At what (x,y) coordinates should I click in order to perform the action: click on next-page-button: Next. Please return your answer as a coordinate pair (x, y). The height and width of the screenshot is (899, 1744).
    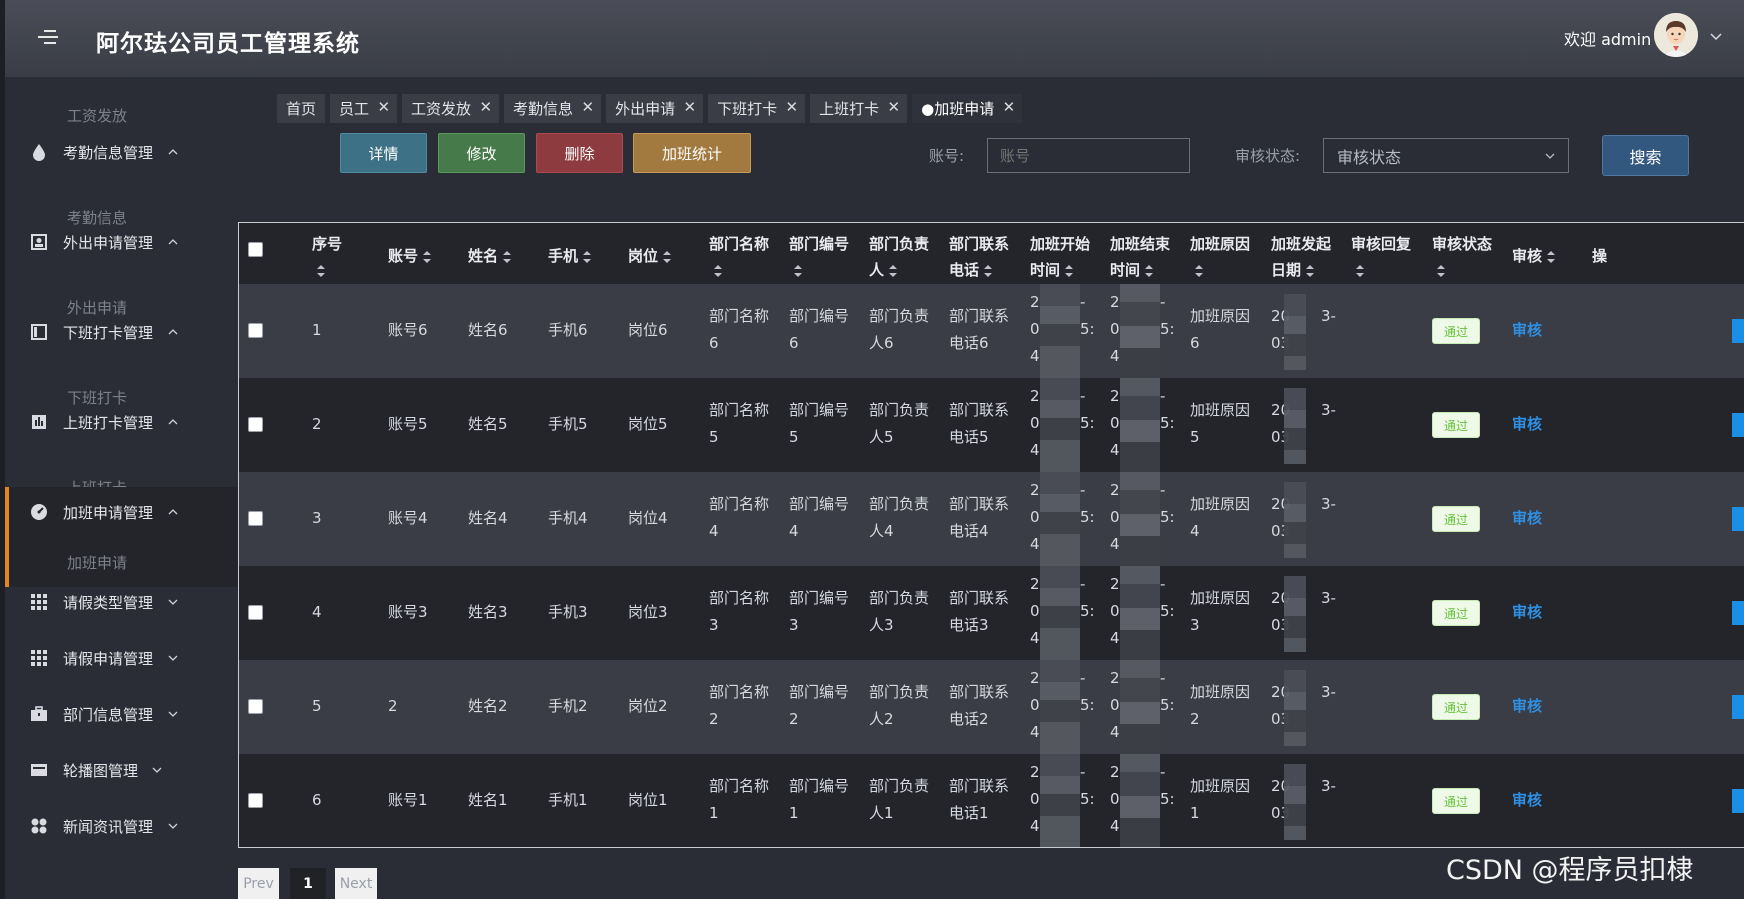
    Looking at the image, I should click on (356, 883).